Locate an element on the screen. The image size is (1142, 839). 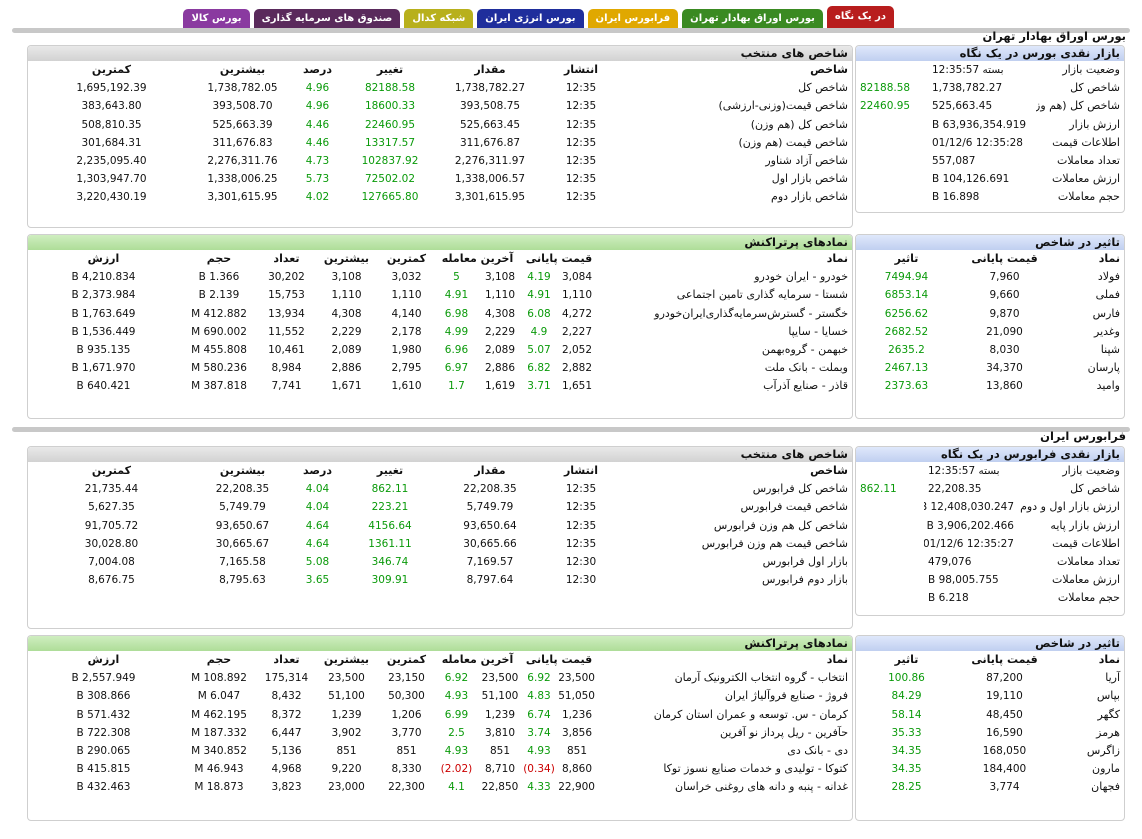
column-header: انتشار is located at coordinates (581, 70).